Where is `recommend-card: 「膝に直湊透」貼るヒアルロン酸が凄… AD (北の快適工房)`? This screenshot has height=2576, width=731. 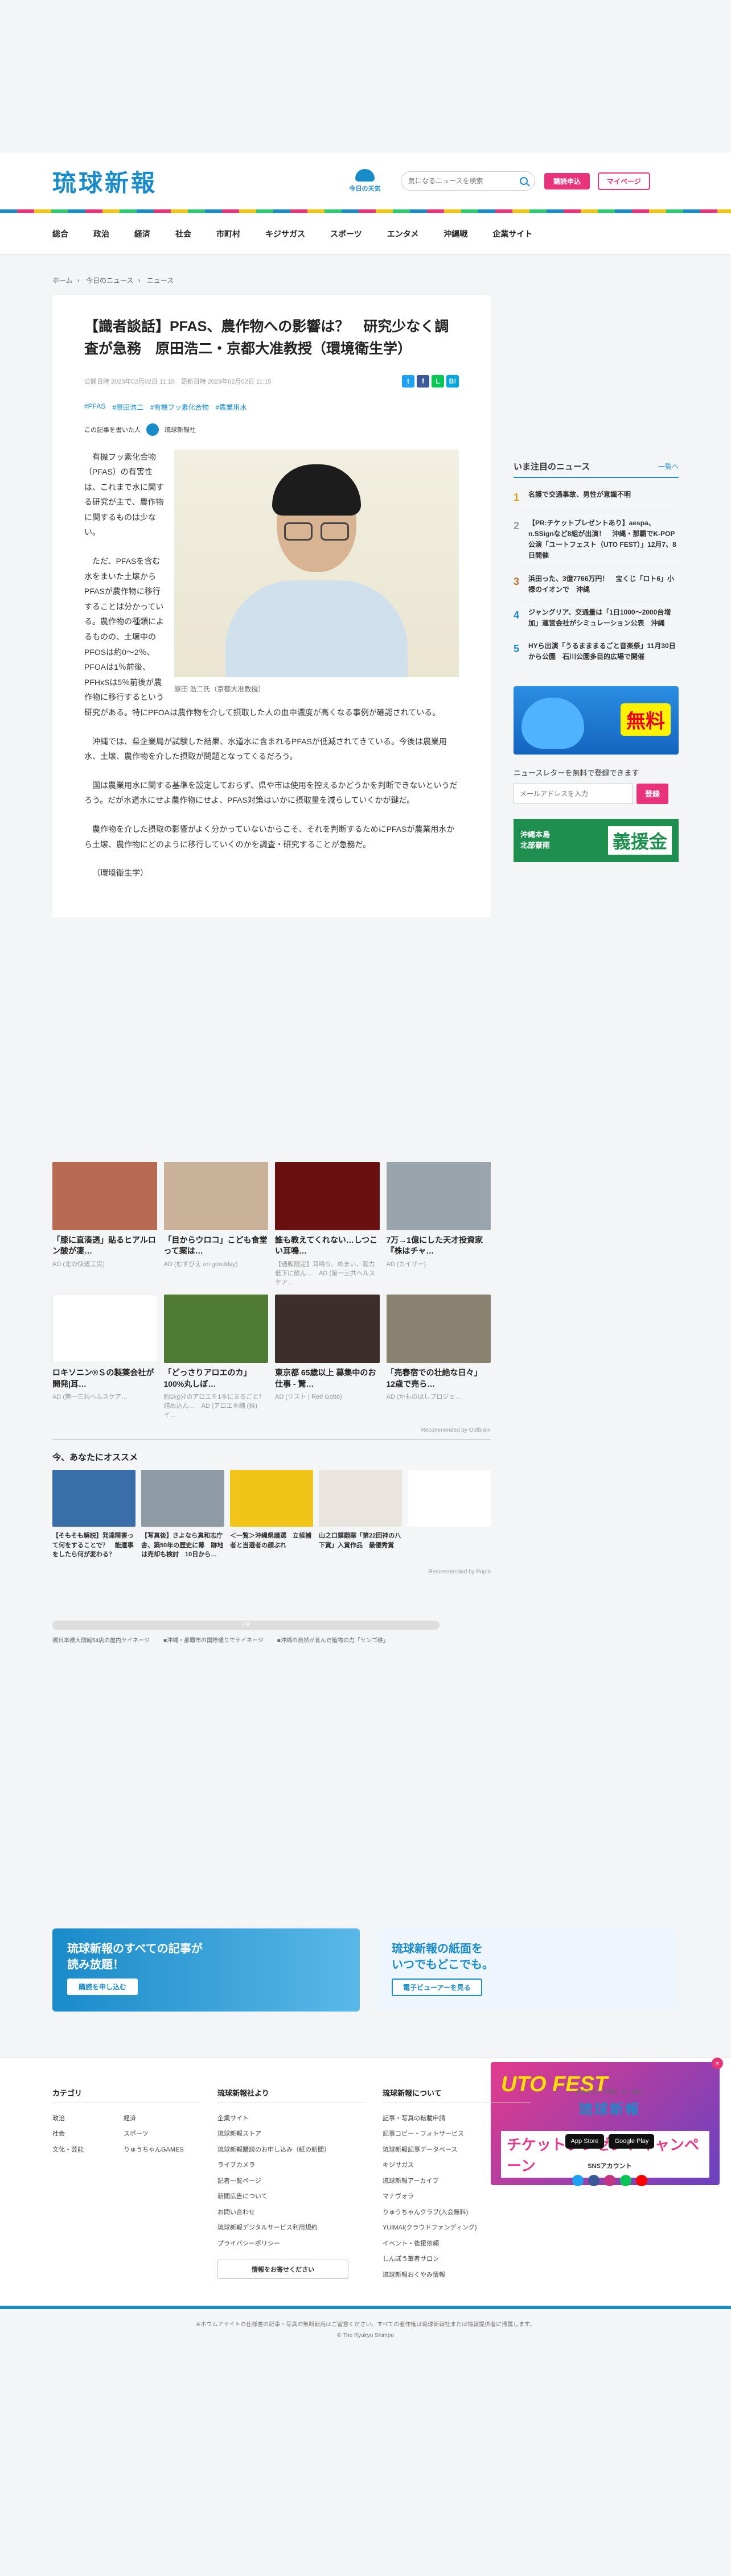
recommend-card: 「膝に直湊透」貼るヒアルロン酸が凄… AD (北の快適工房) is located at coordinates (104, 1224).